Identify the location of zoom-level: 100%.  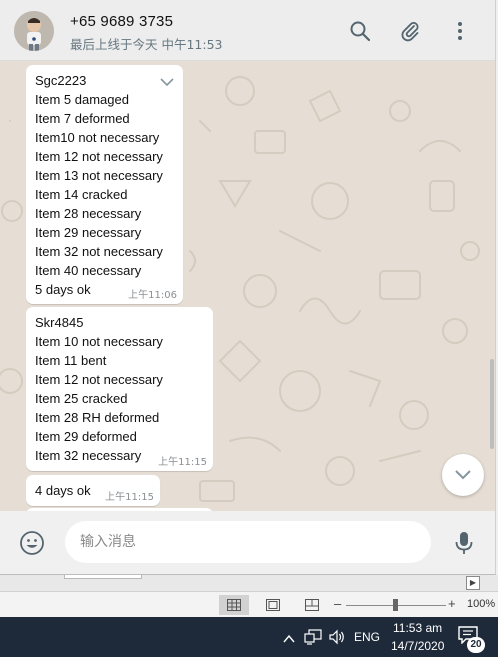
(481, 604).